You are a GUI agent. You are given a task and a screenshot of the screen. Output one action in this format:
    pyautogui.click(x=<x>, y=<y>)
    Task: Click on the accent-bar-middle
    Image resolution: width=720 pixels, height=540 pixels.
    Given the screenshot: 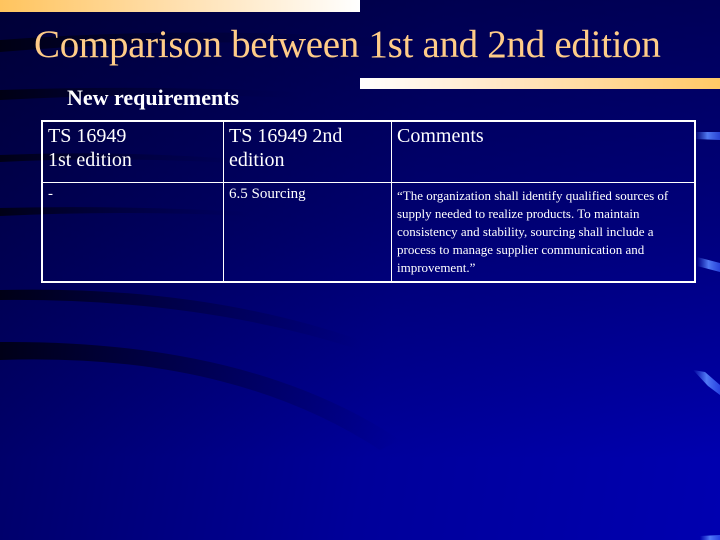 What is the action you would take?
    pyautogui.click(x=540, y=83)
    